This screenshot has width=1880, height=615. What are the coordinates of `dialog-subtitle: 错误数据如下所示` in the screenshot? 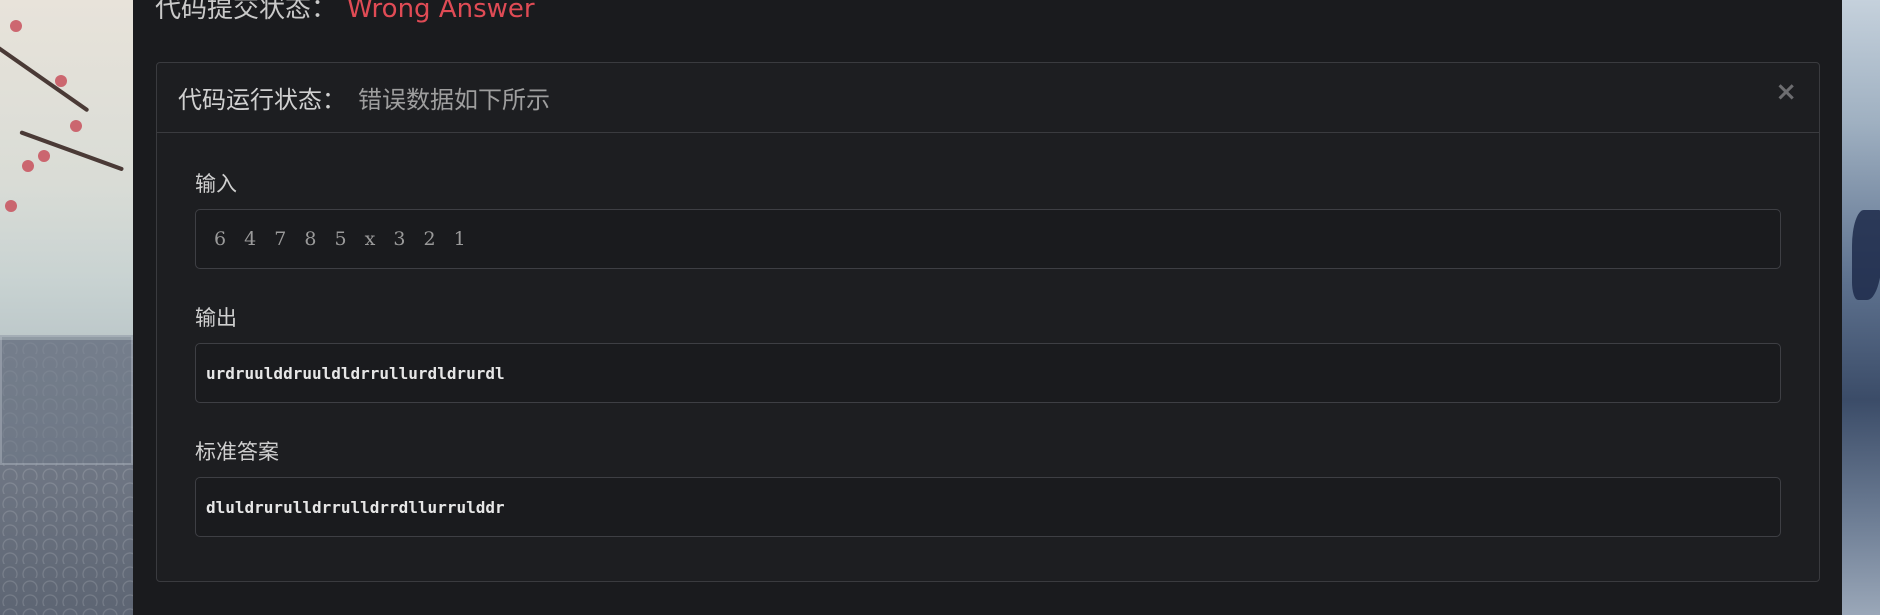 It's located at (454, 100).